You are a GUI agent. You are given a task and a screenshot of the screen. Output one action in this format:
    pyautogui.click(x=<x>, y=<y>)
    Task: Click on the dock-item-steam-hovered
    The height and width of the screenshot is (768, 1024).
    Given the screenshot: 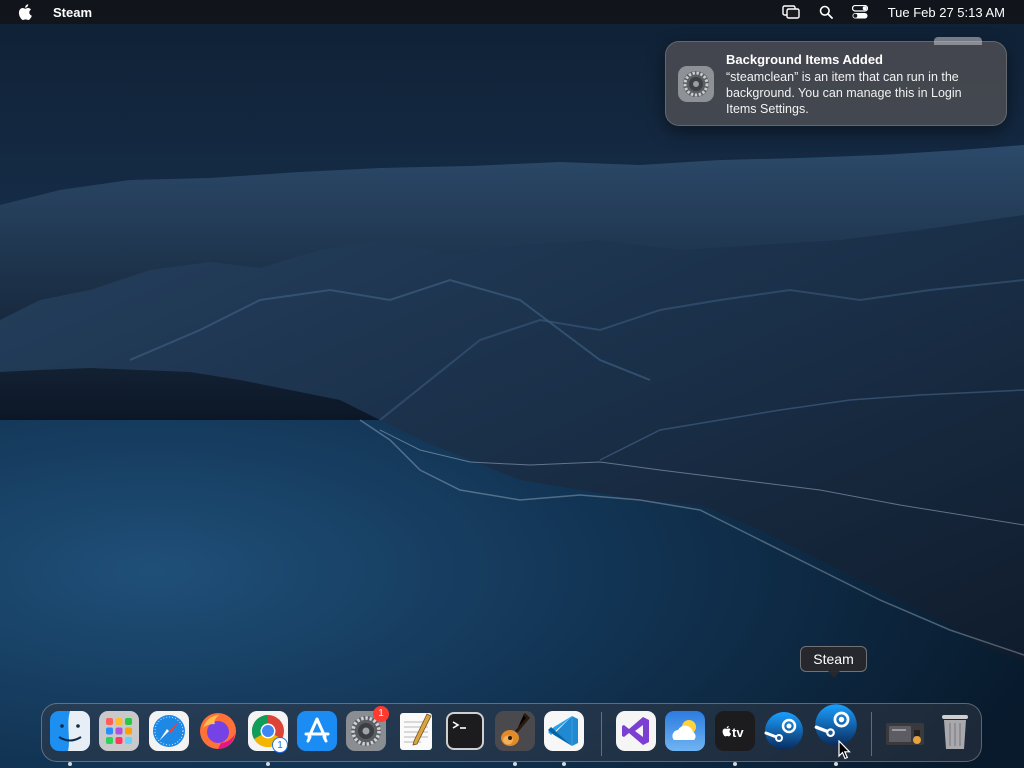 What is the action you would take?
    pyautogui.click(x=836, y=734)
    